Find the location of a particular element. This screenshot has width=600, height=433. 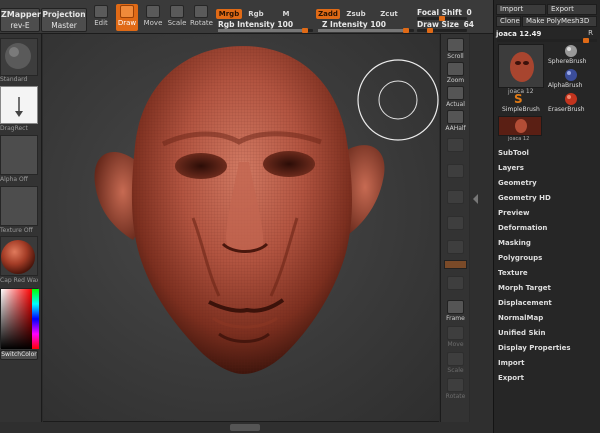

scale-button: Scale is located at coordinates (177, 17).